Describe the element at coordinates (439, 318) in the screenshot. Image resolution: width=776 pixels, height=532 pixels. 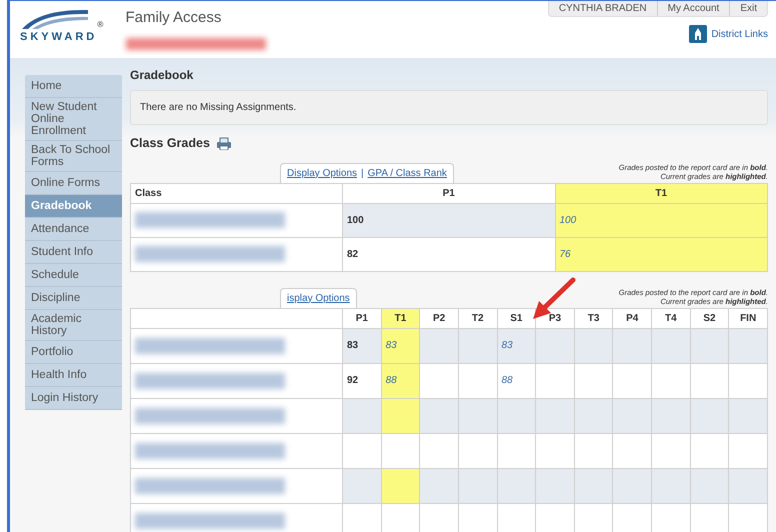
I see `column-header: P2` at that location.